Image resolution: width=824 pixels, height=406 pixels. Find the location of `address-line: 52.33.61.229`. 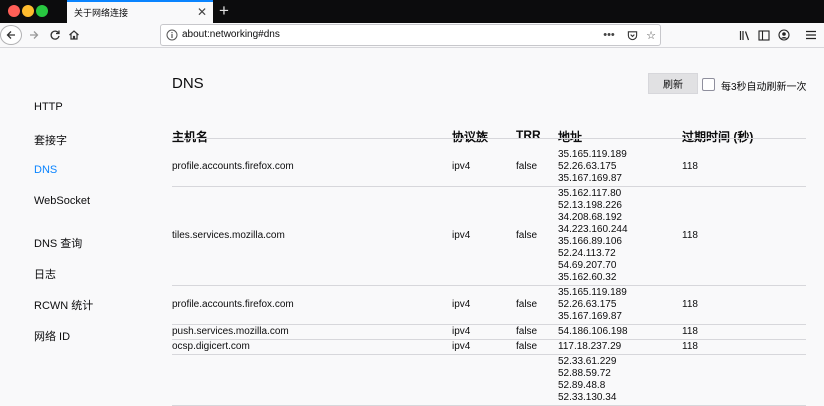

address-line: 52.33.61.229 is located at coordinates (587, 361).